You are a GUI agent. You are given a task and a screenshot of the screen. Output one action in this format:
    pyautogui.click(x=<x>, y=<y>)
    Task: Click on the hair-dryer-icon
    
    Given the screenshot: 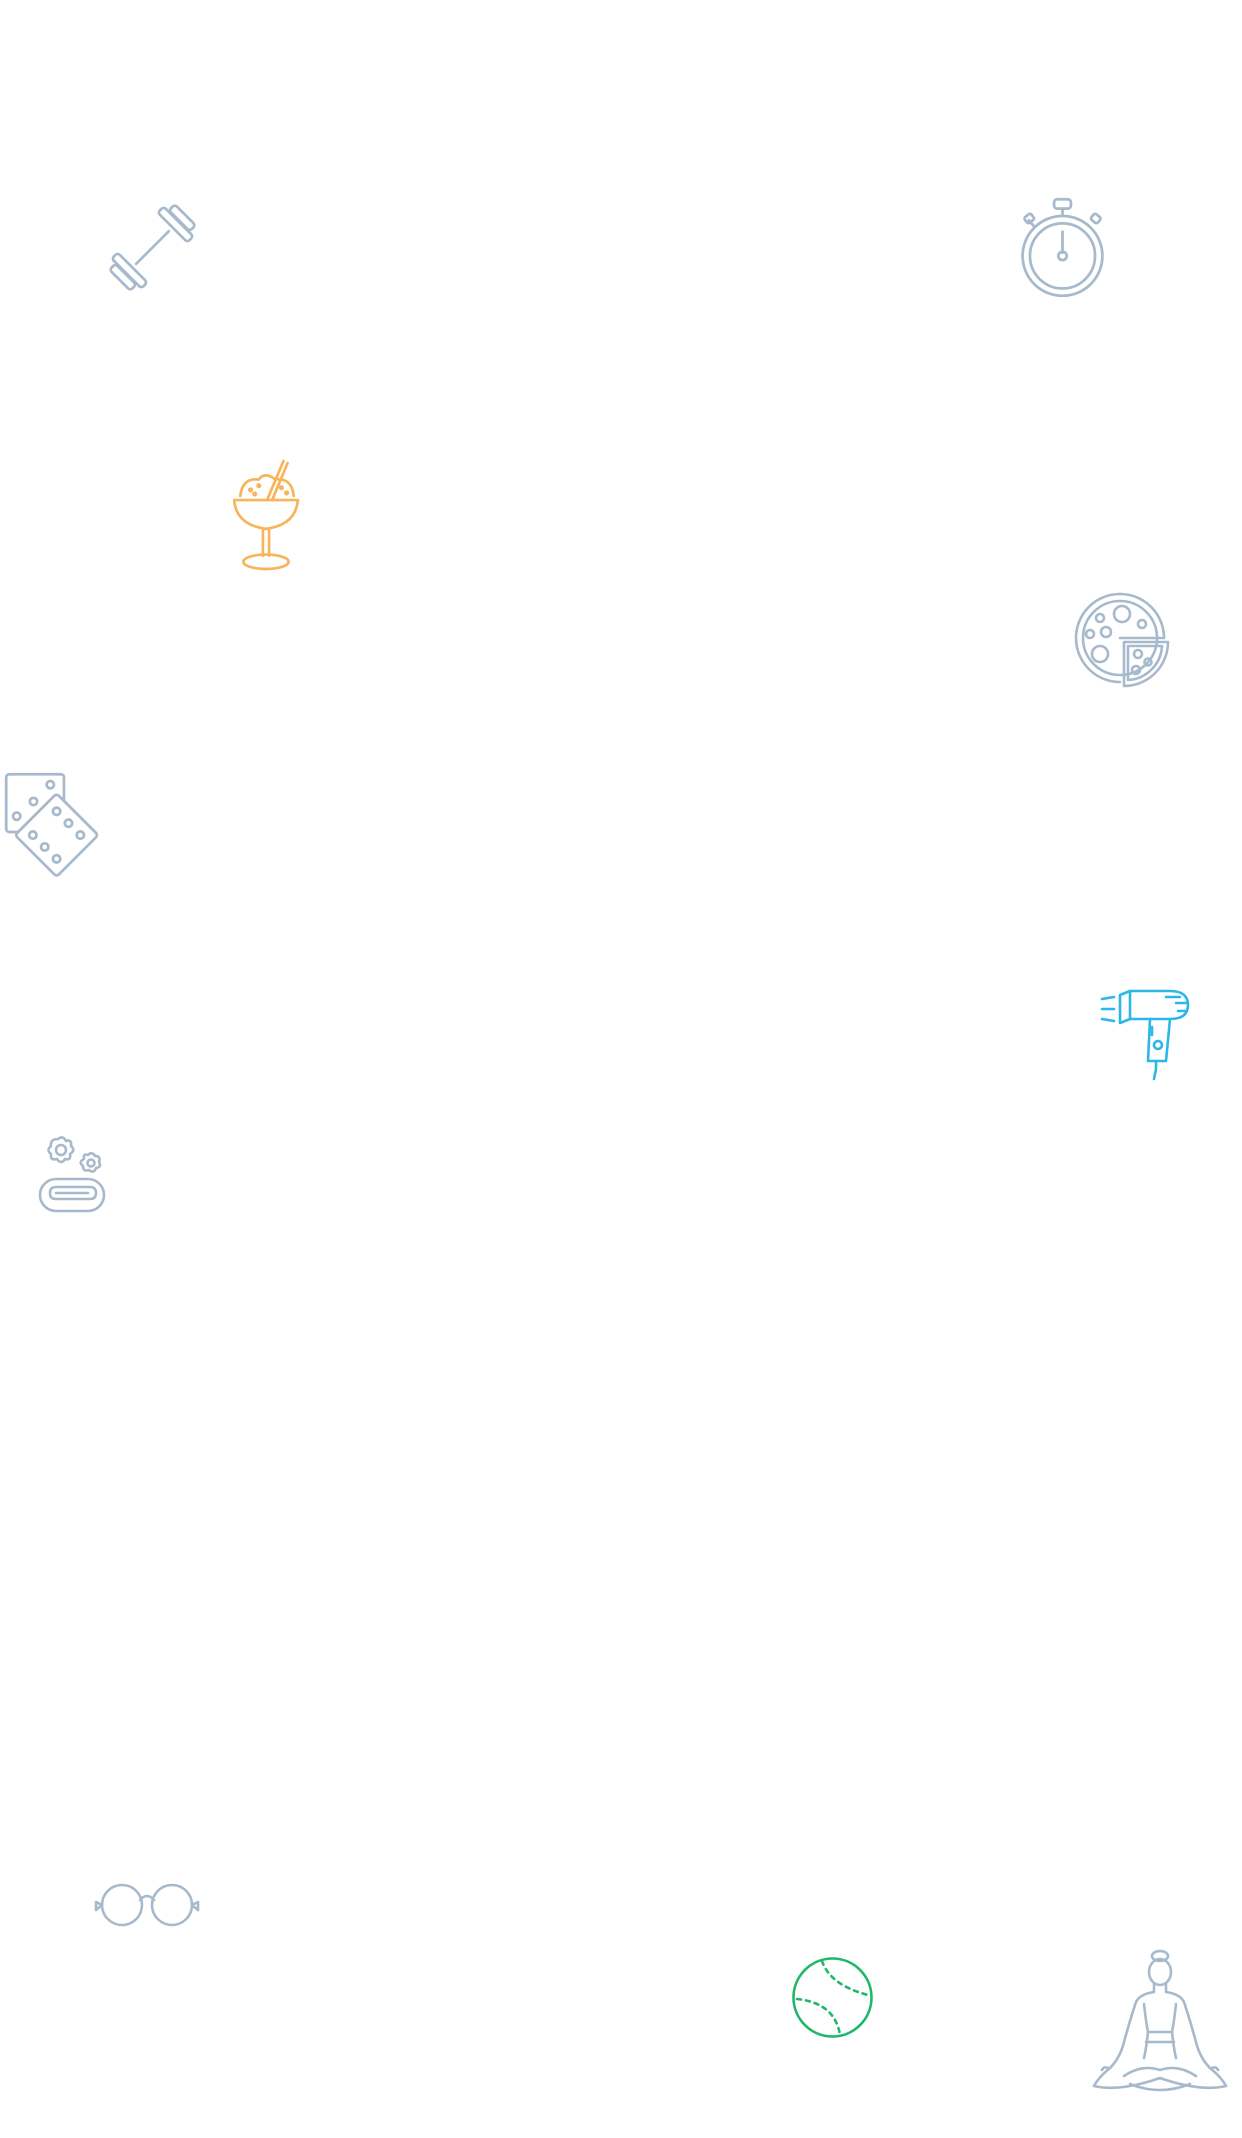 What is the action you would take?
    pyautogui.click(x=1147, y=1033)
    